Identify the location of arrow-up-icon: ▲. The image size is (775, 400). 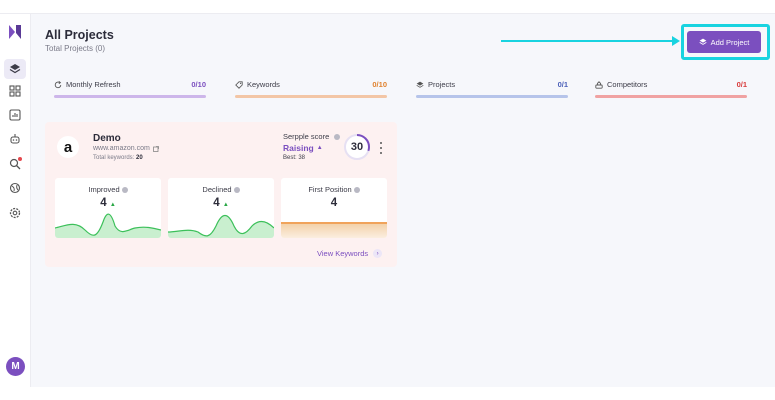
(319, 148).